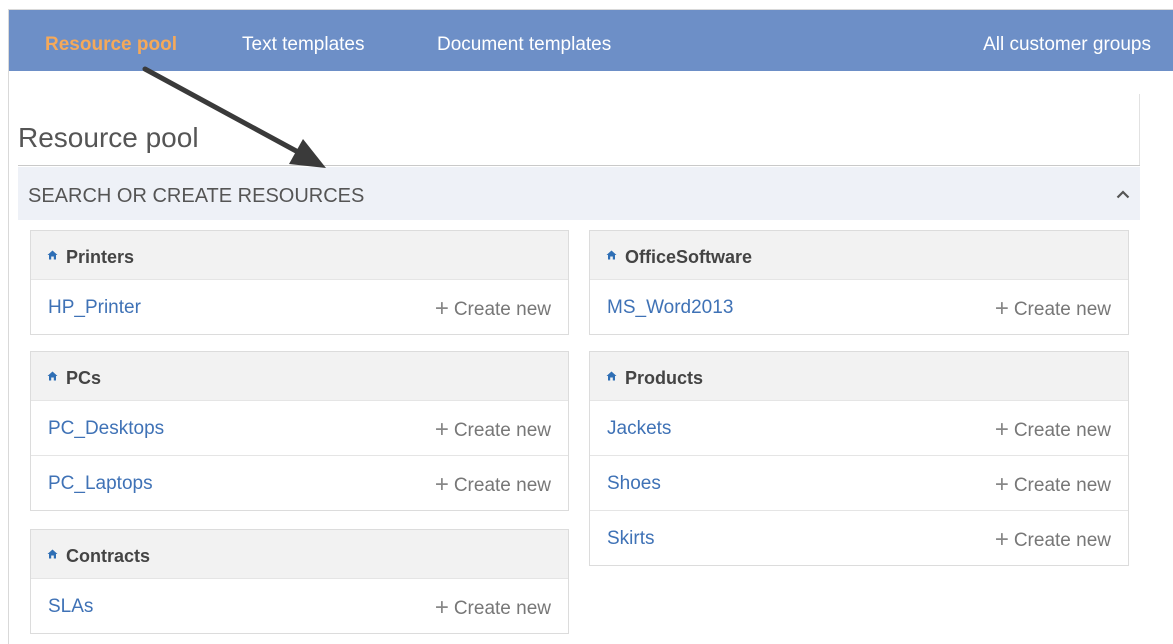  Describe the element at coordinates (299, 482) in the screenshot. I see `resource-row: PC_Laptops + Create new` at that location.